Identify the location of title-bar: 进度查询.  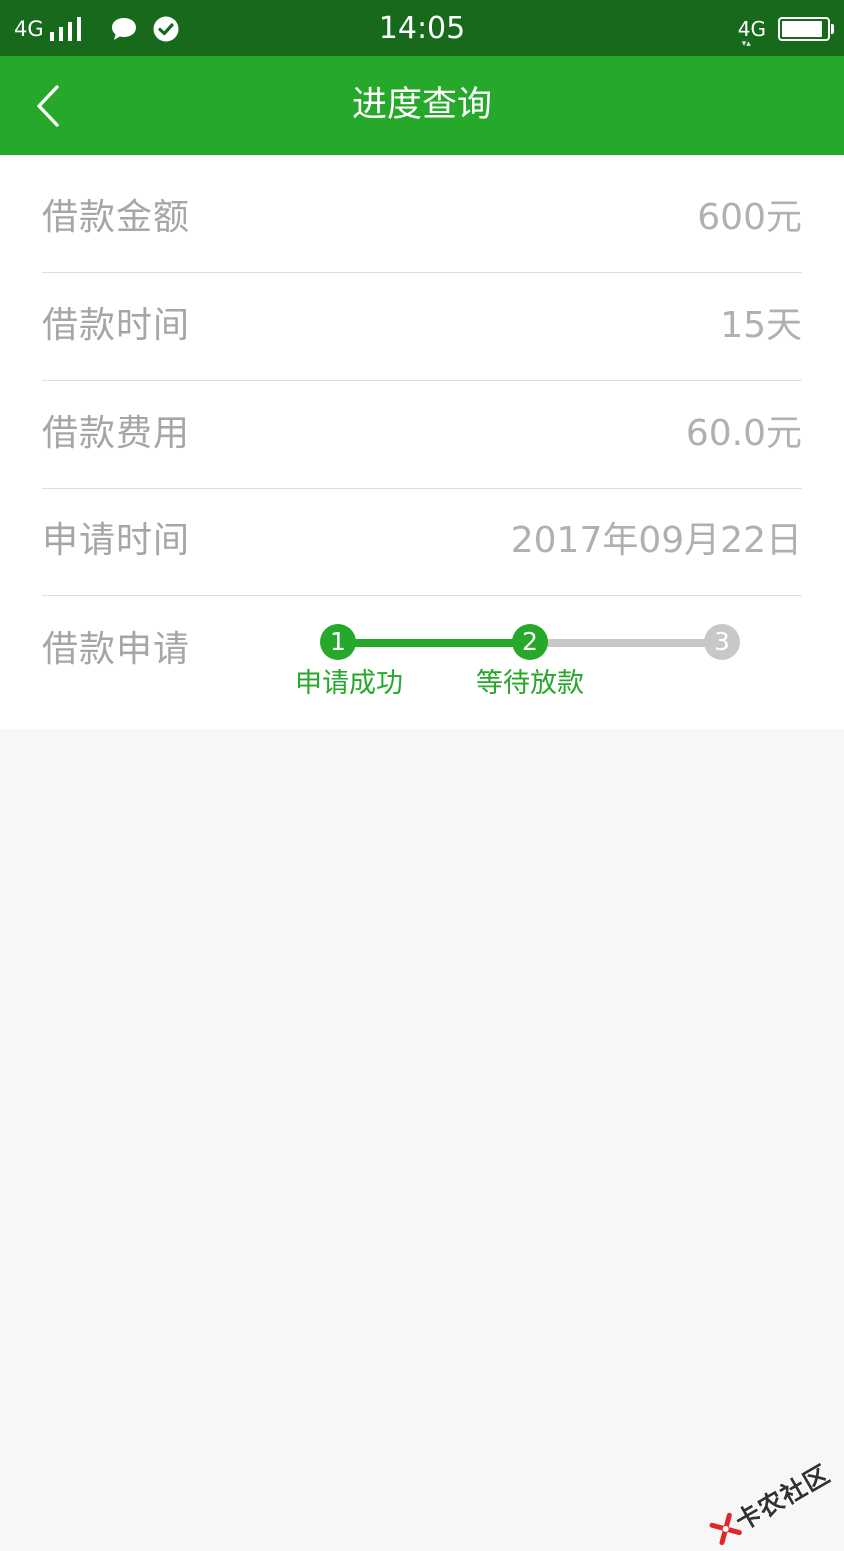
(422, 105).